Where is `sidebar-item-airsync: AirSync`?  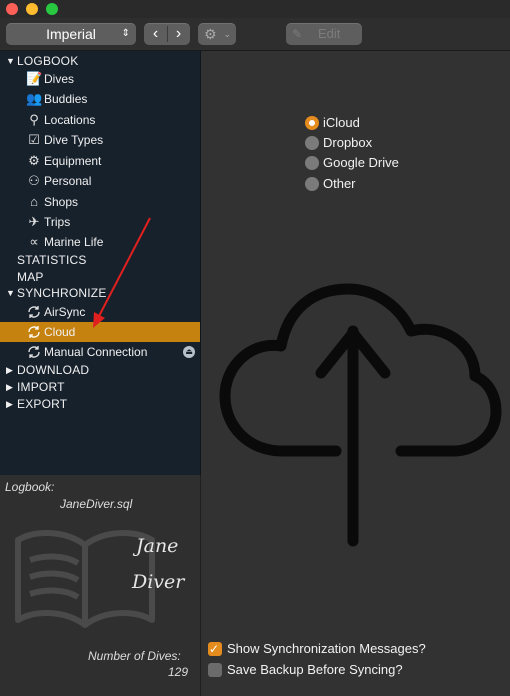
sidebar-item-airsync: AirSync is located at coordinates (100, 312).